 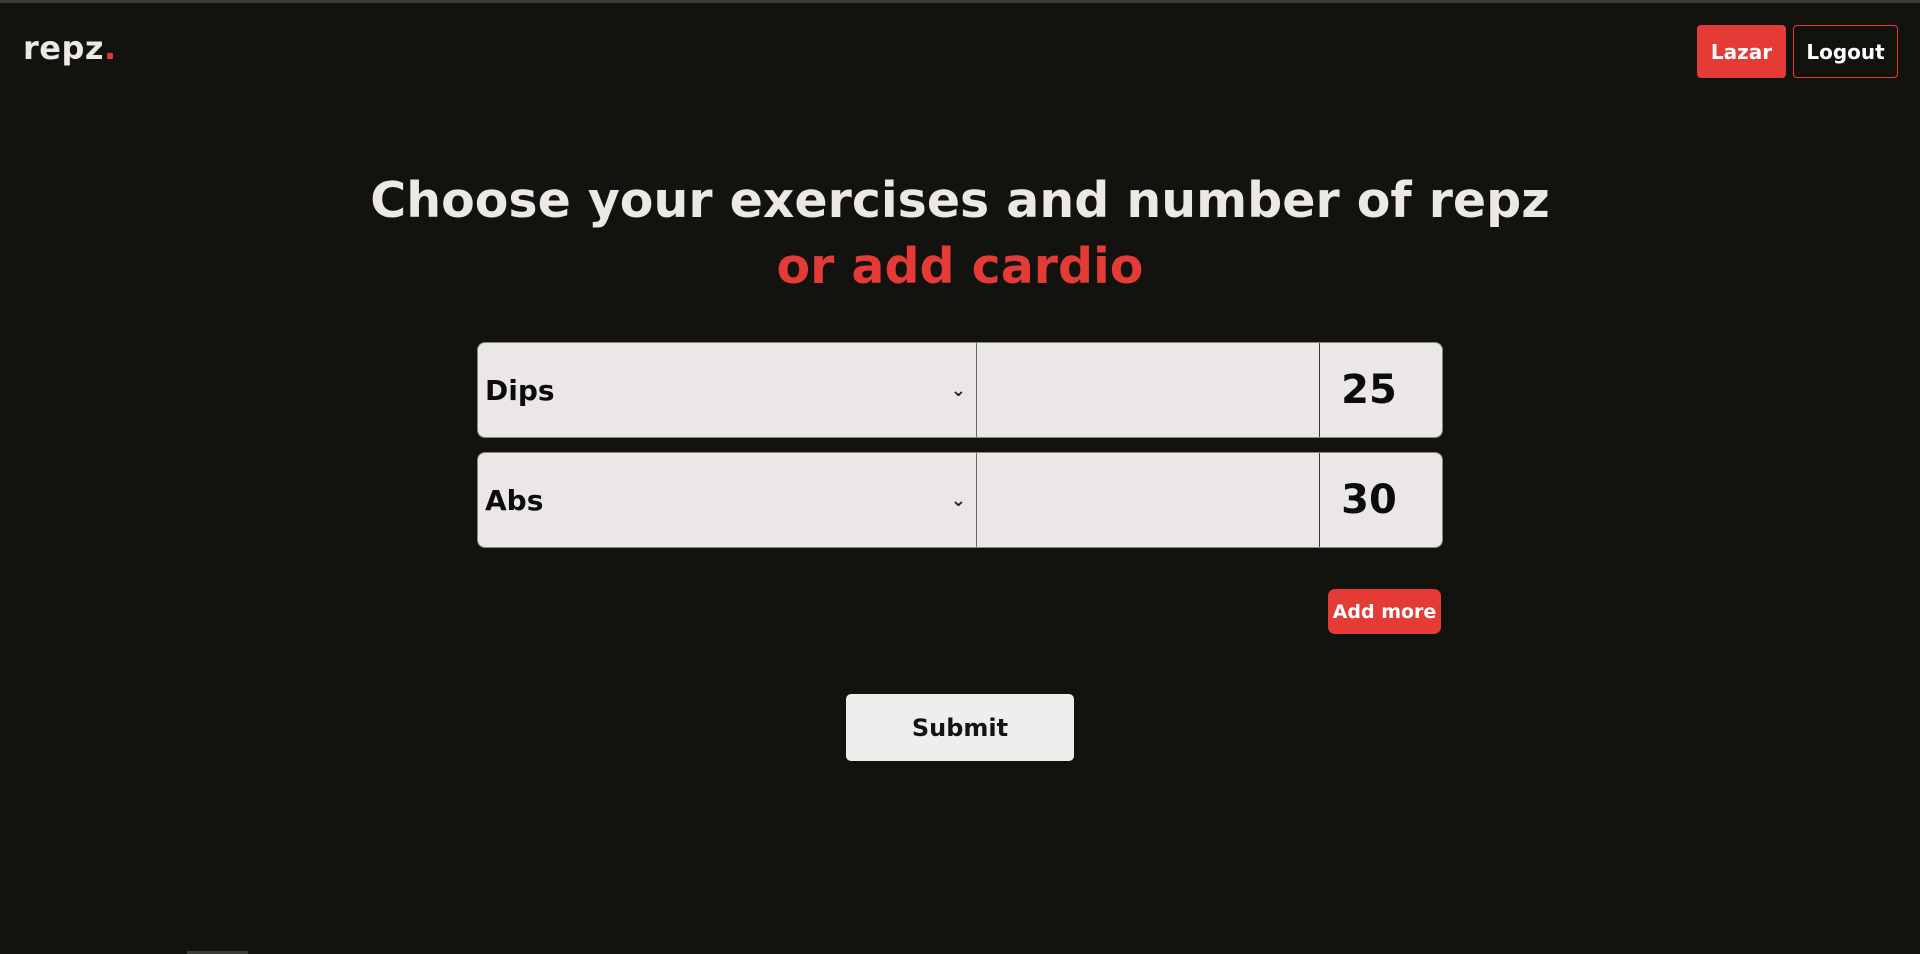 What do you see at coordinates (1741, 51) in the screenshot?
I see `user-profile-button: Lazar` at bounding box center [1741, 51].